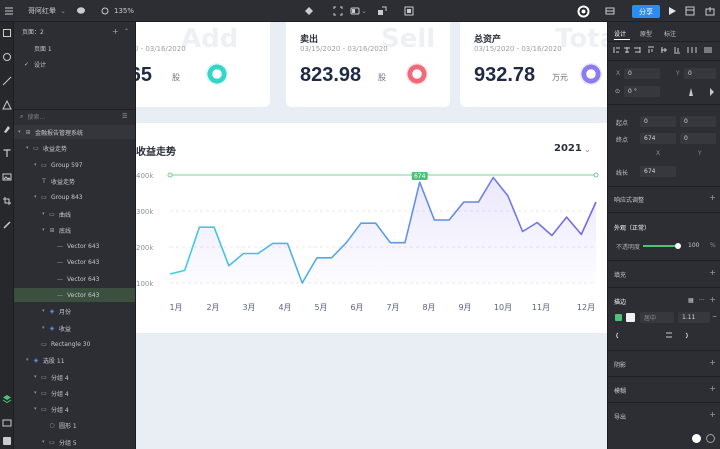  I want to click on opacity-slider-handle, so click(678, 246).